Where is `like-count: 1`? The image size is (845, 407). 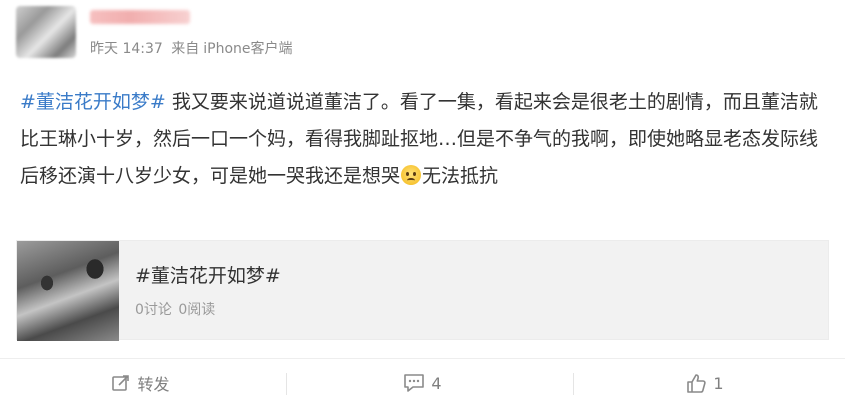 like-count: 1 is located at coordinates (718, 383).